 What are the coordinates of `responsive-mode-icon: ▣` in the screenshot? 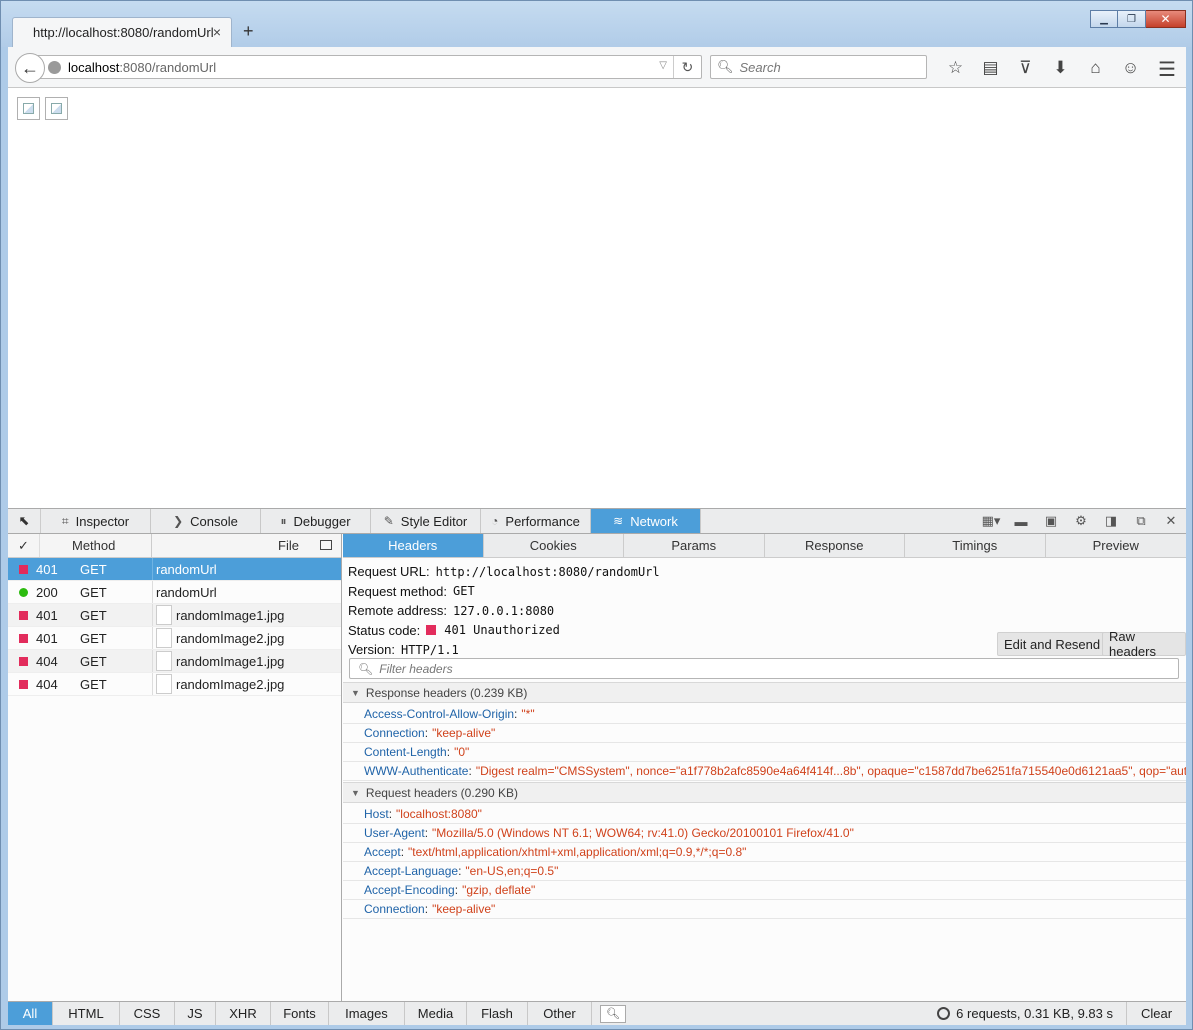 It's located at (1051, 521).